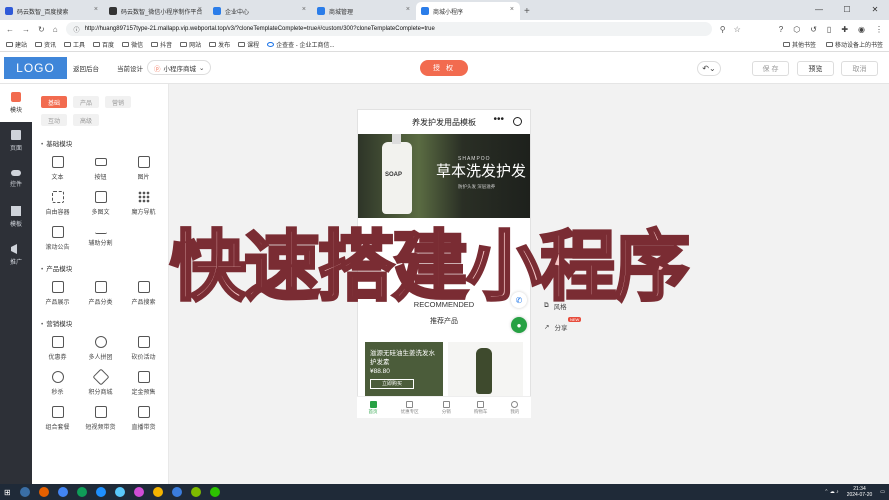  What do you see at coordinates (214, 492) in the screenshot?
I see `wechat-taskbar-icon` at bounding box center [214, 492].